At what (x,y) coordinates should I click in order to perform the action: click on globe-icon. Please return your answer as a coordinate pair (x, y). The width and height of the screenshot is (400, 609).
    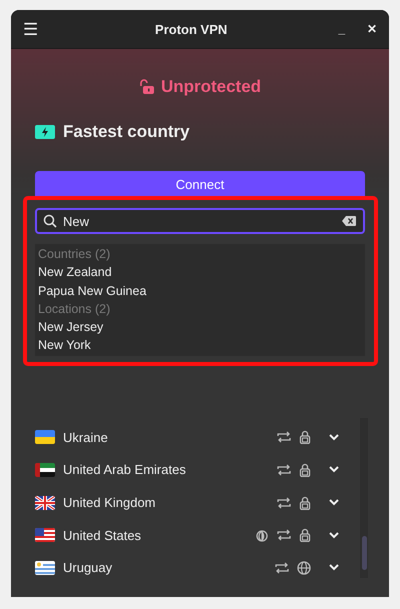
    Looking at the image, I should click on (304, 567).